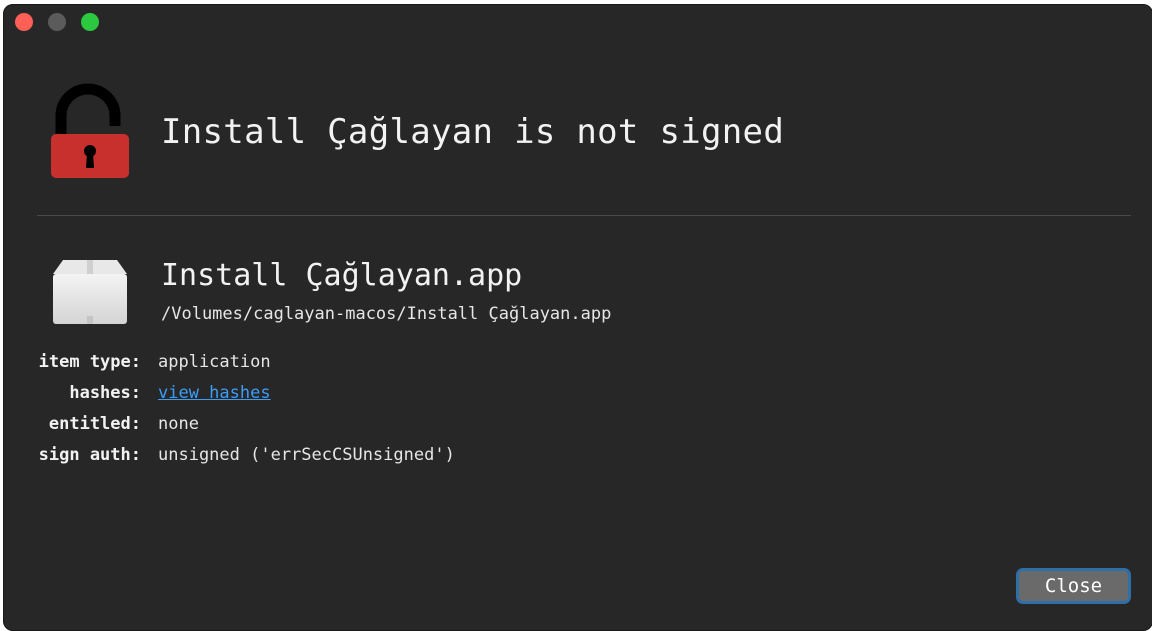 The height and width of the screenshot is (631, 1152). What do you see at coordinates (89, 362) in the screenshot?
I see `item-type-label: item type:` at bounding box center [89, 362].